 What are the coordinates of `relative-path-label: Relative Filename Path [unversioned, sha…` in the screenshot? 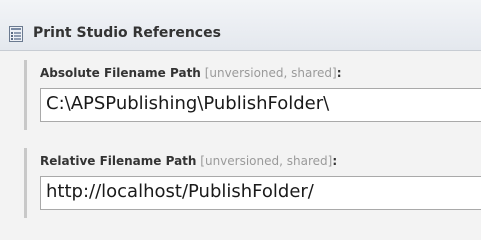 It's located at (188, 161).